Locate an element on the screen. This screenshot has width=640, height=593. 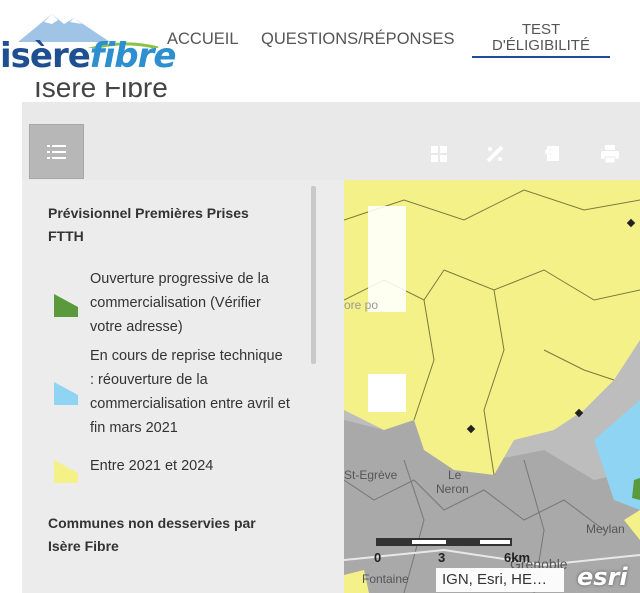
isere-fibre-logo: isèrefibre is located at coordinates (88, 42).